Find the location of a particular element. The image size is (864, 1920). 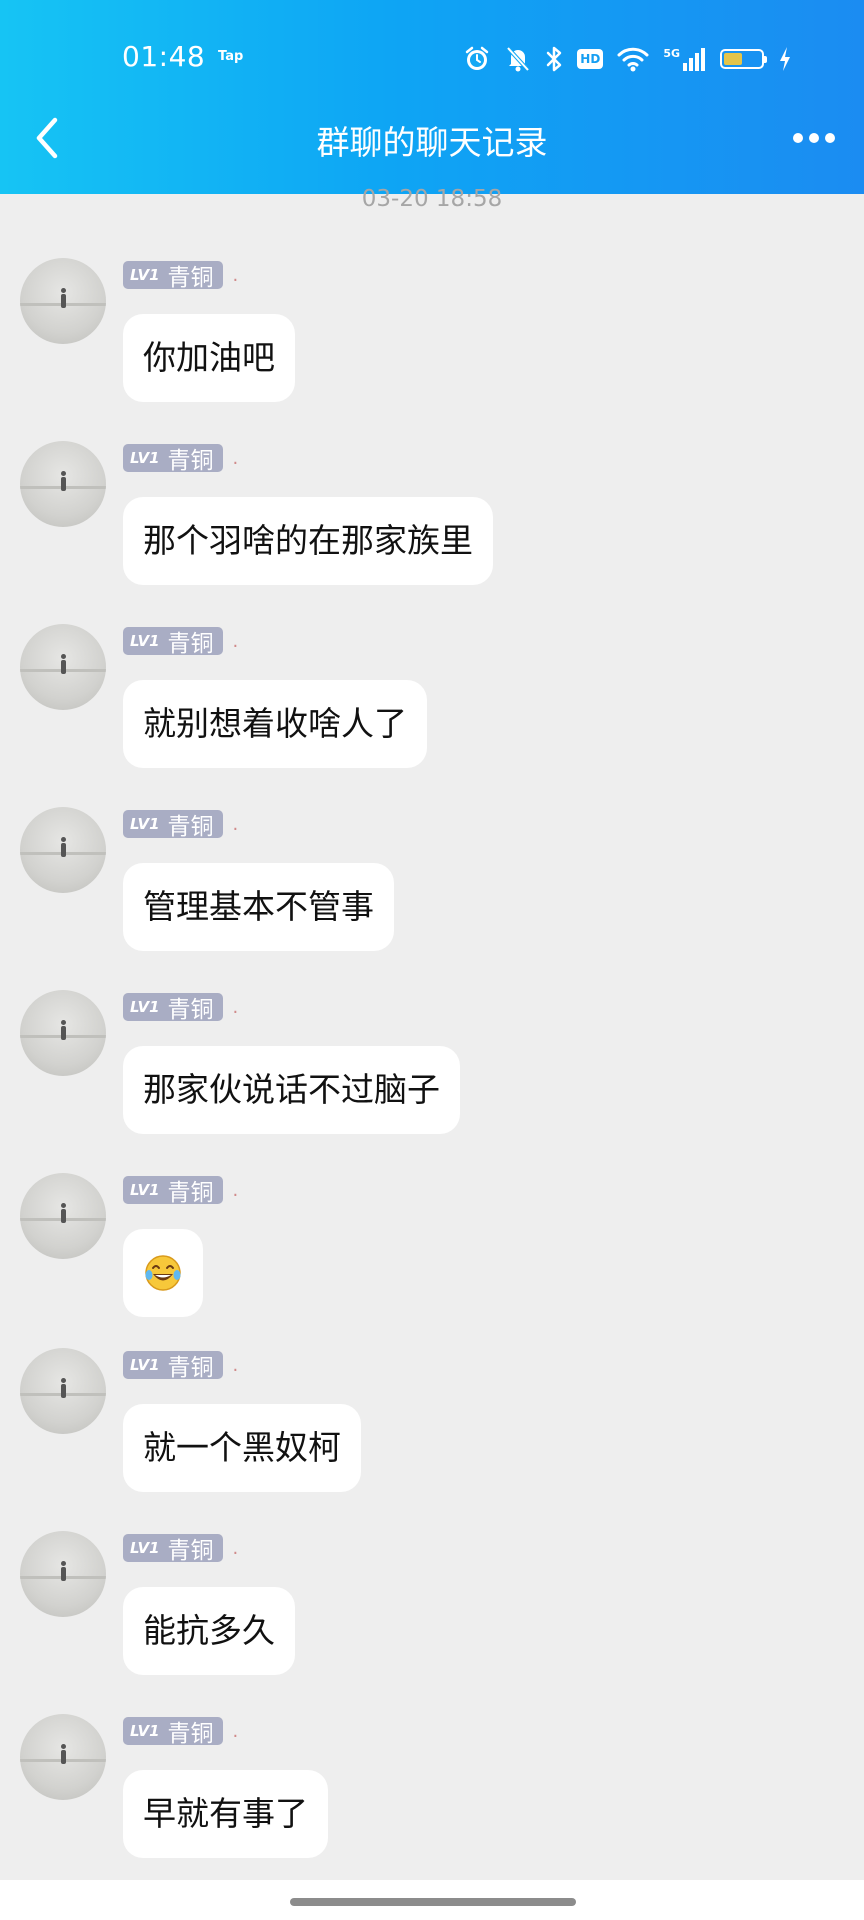

message-bubble: 管理基本不管事 is located at coordinates (258, 907).